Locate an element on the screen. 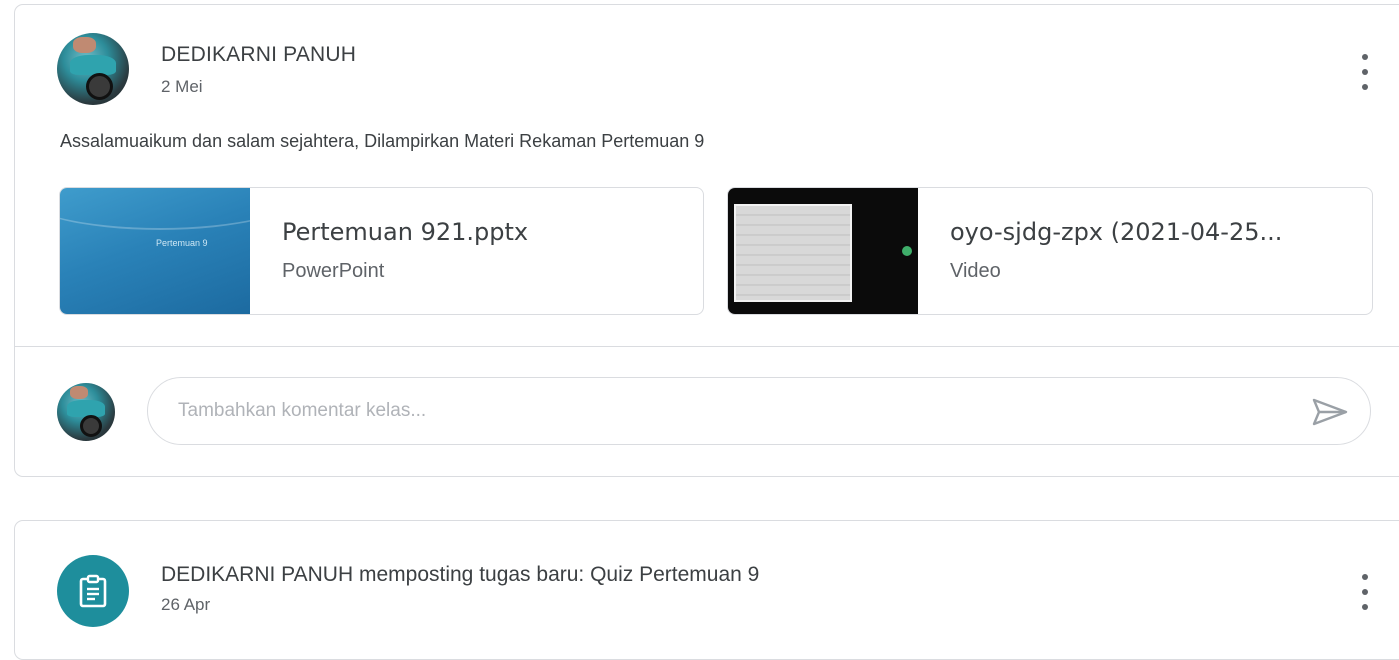 This screenshot has width=1399, height=660. assignment-date: 26 Apr is located at coordinates (186, 604).